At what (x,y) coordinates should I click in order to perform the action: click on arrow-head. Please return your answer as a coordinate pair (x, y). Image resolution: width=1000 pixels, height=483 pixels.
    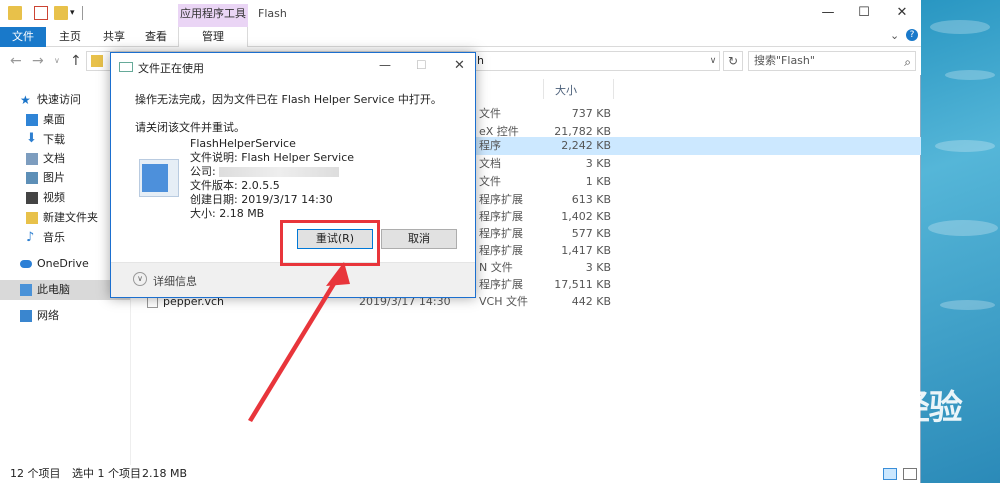
    Looking at the image, I should click on (338, 274).